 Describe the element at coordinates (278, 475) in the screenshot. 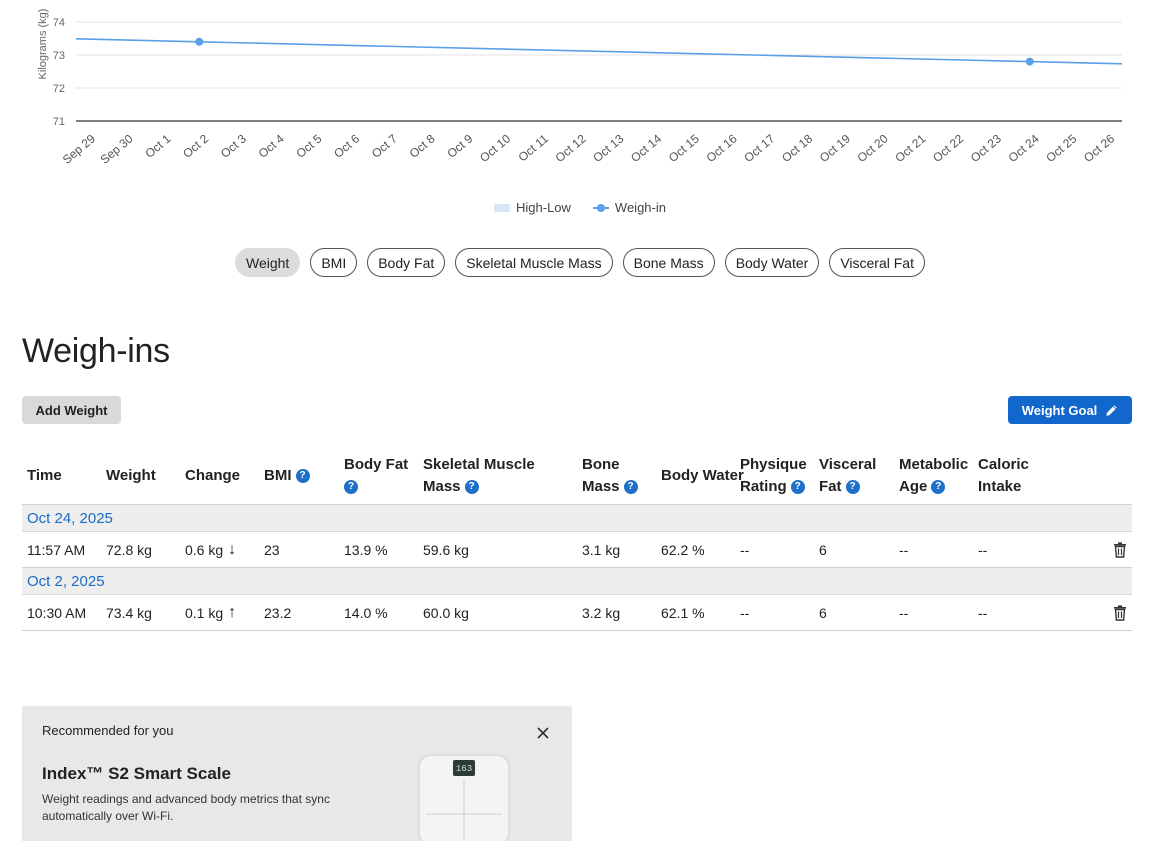

I see `column-header-bmi-label: BMI` at that location.